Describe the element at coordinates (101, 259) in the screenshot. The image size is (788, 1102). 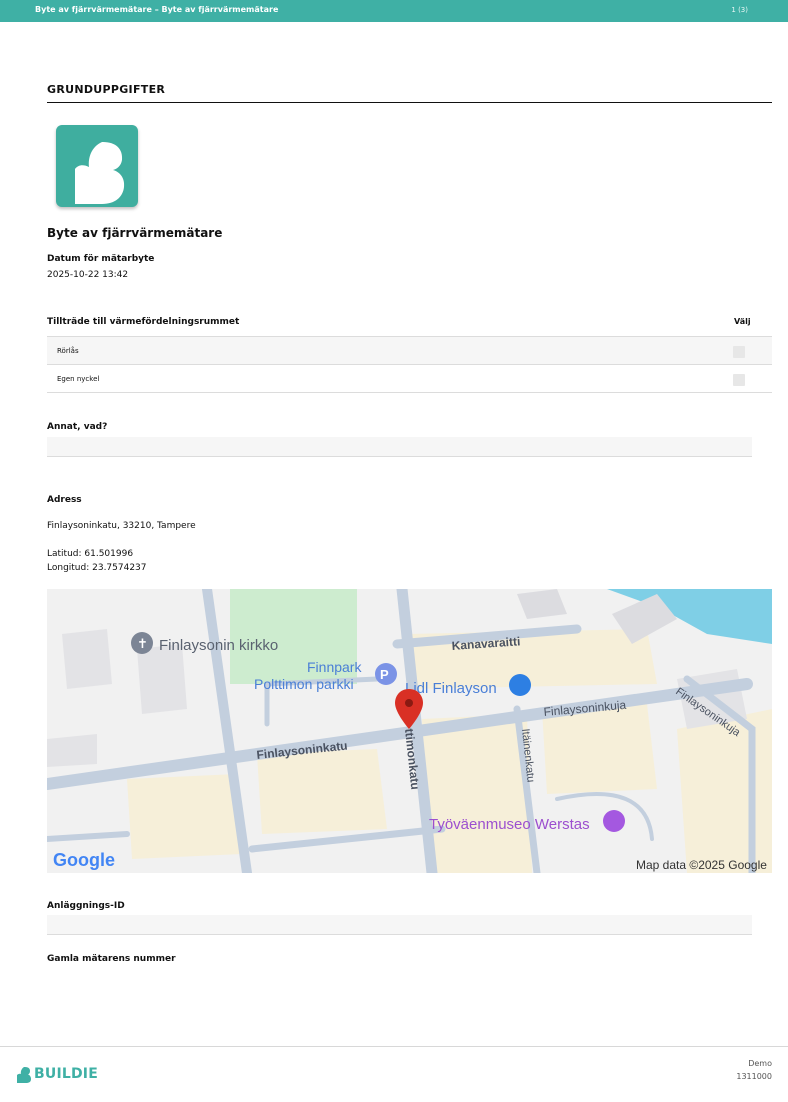
I see `date-label: Datum för mätarbyte` at that location.